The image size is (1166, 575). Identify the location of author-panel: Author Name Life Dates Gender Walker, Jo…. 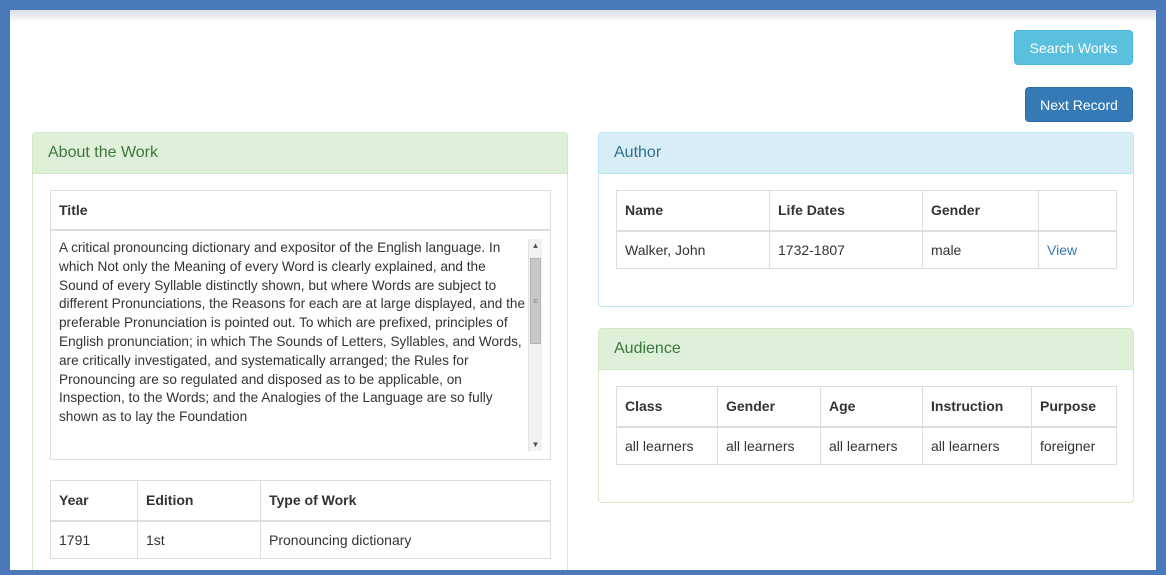
(866, 219).